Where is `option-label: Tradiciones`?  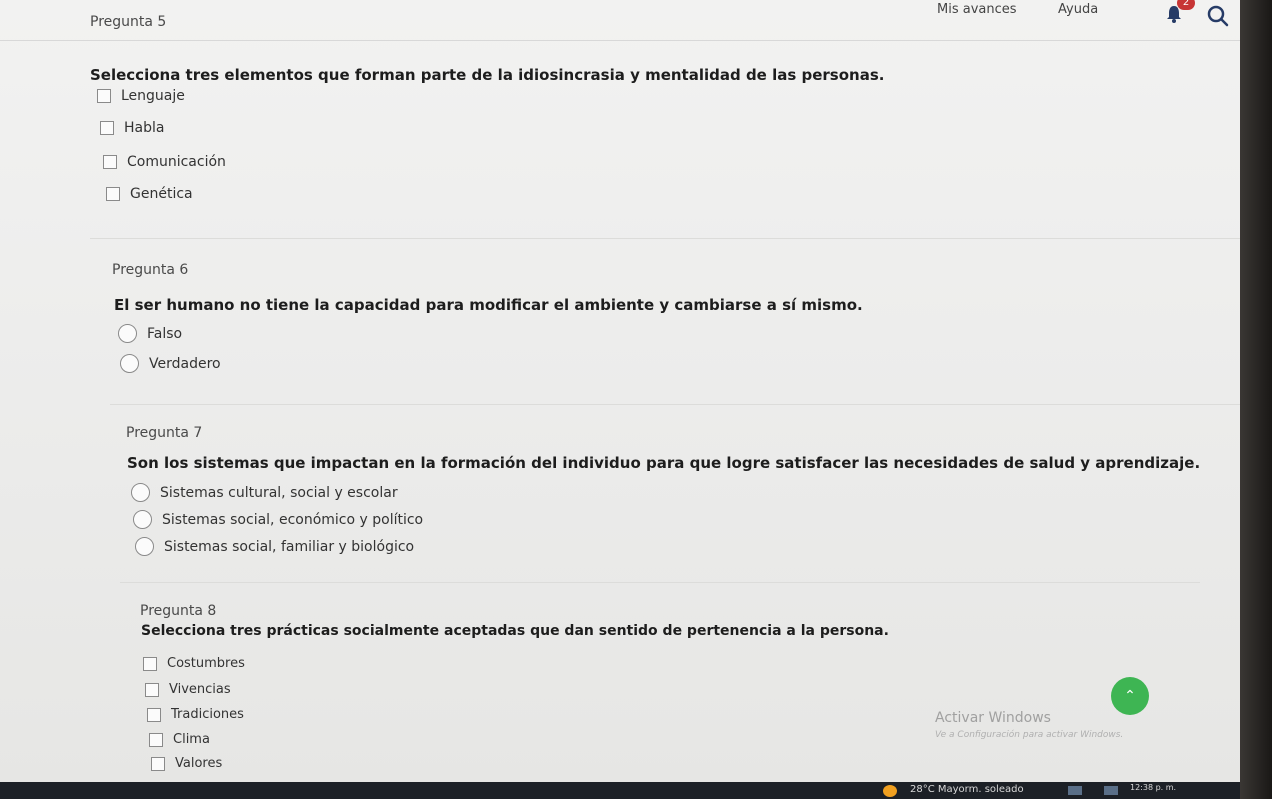
option-label: Tradiciones is located at coordinates (207, 714).